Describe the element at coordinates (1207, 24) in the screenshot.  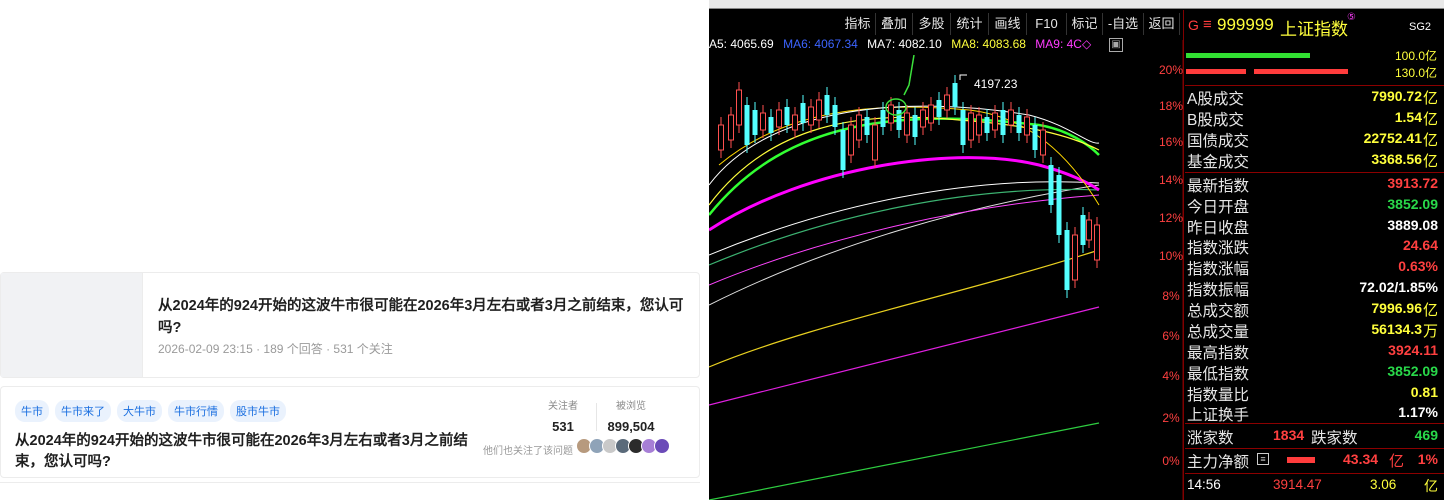
I see `menu-icon: ≡` at that location.